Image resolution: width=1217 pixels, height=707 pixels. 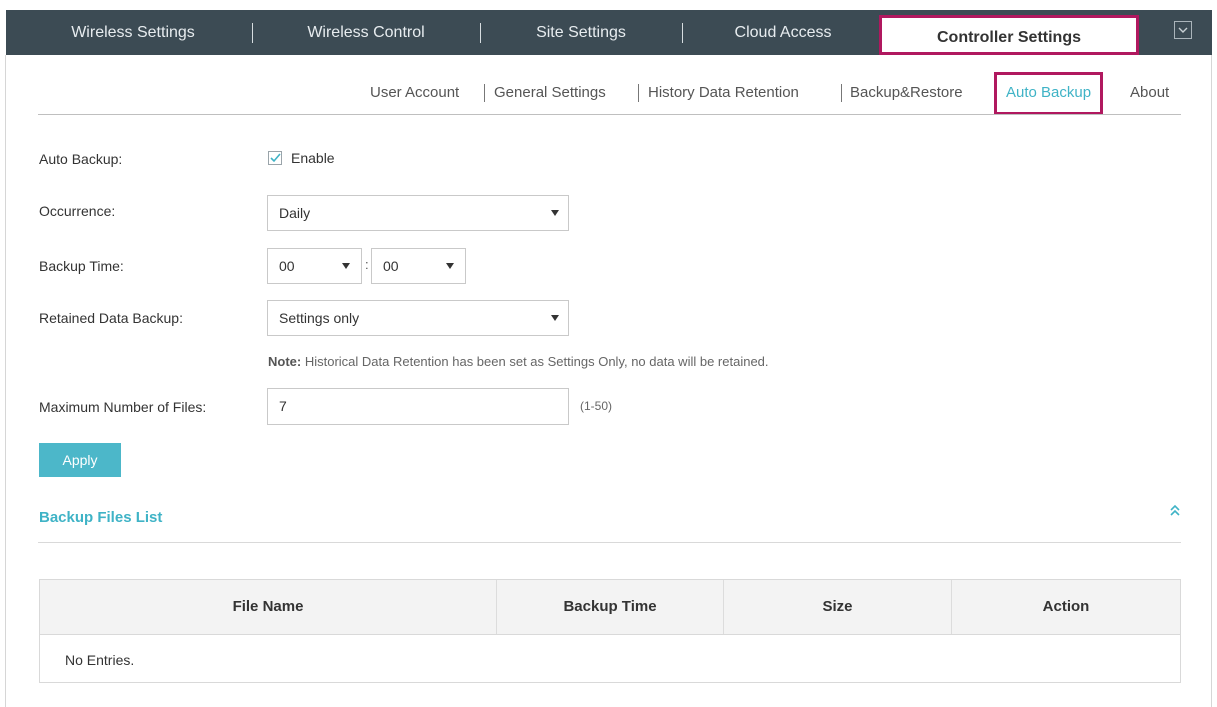 I want to click on checkmark-icon, so click(x=275, y=158).